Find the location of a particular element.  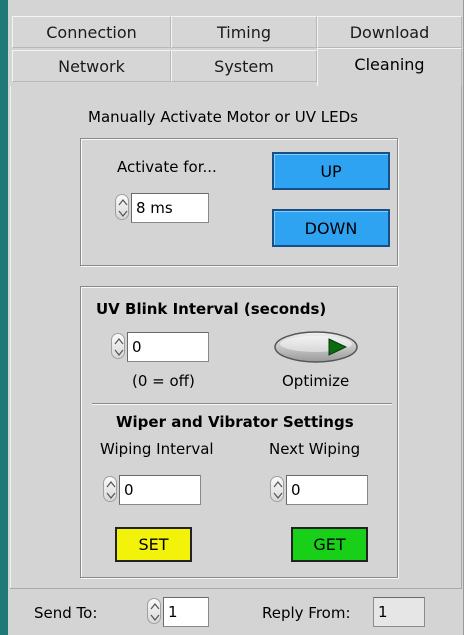

optimize-toggle is located at coordinates (316, 347).